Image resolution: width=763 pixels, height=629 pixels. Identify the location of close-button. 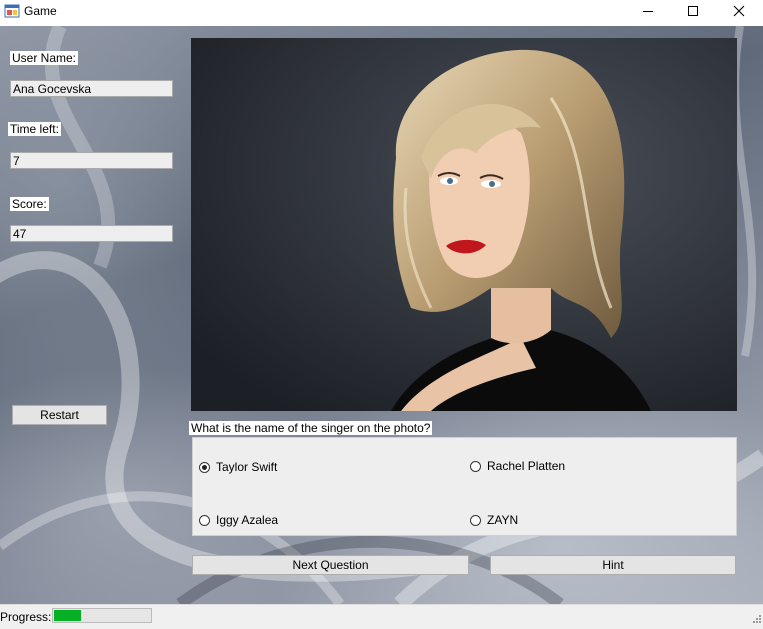
(739, 12).